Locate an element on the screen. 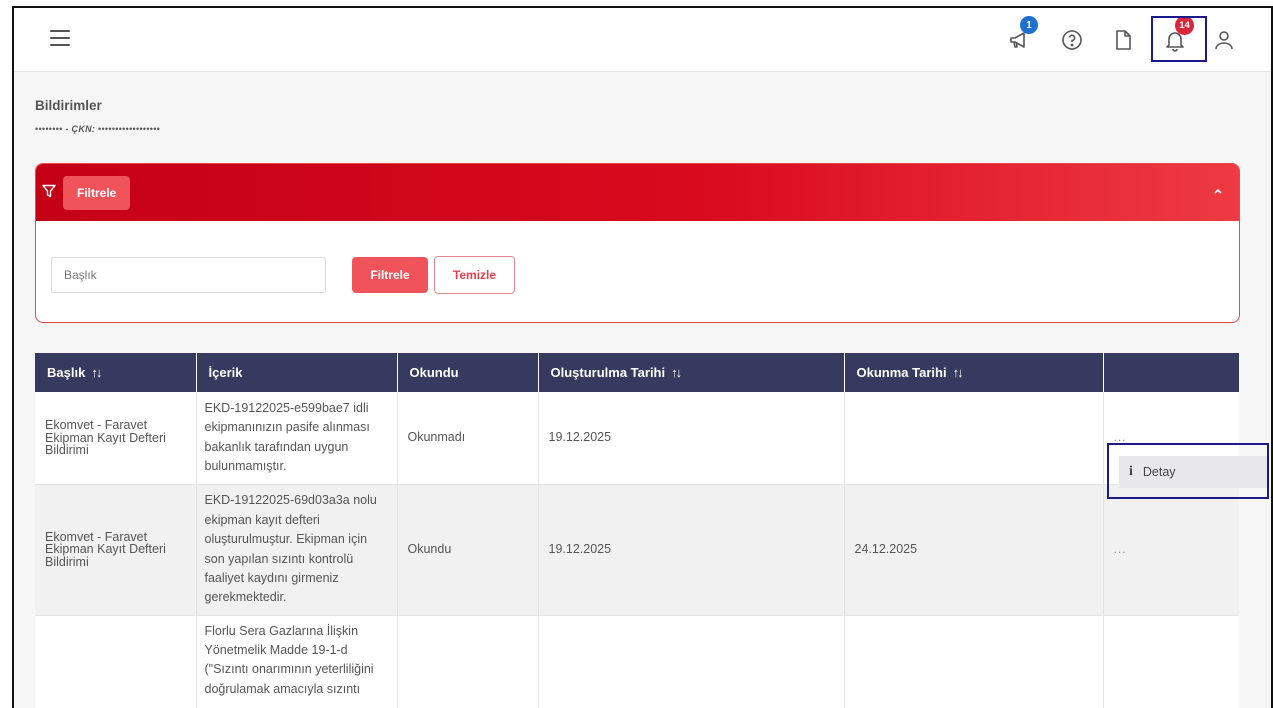  top-bar: 1 14 is located at coordinates (642, 40).